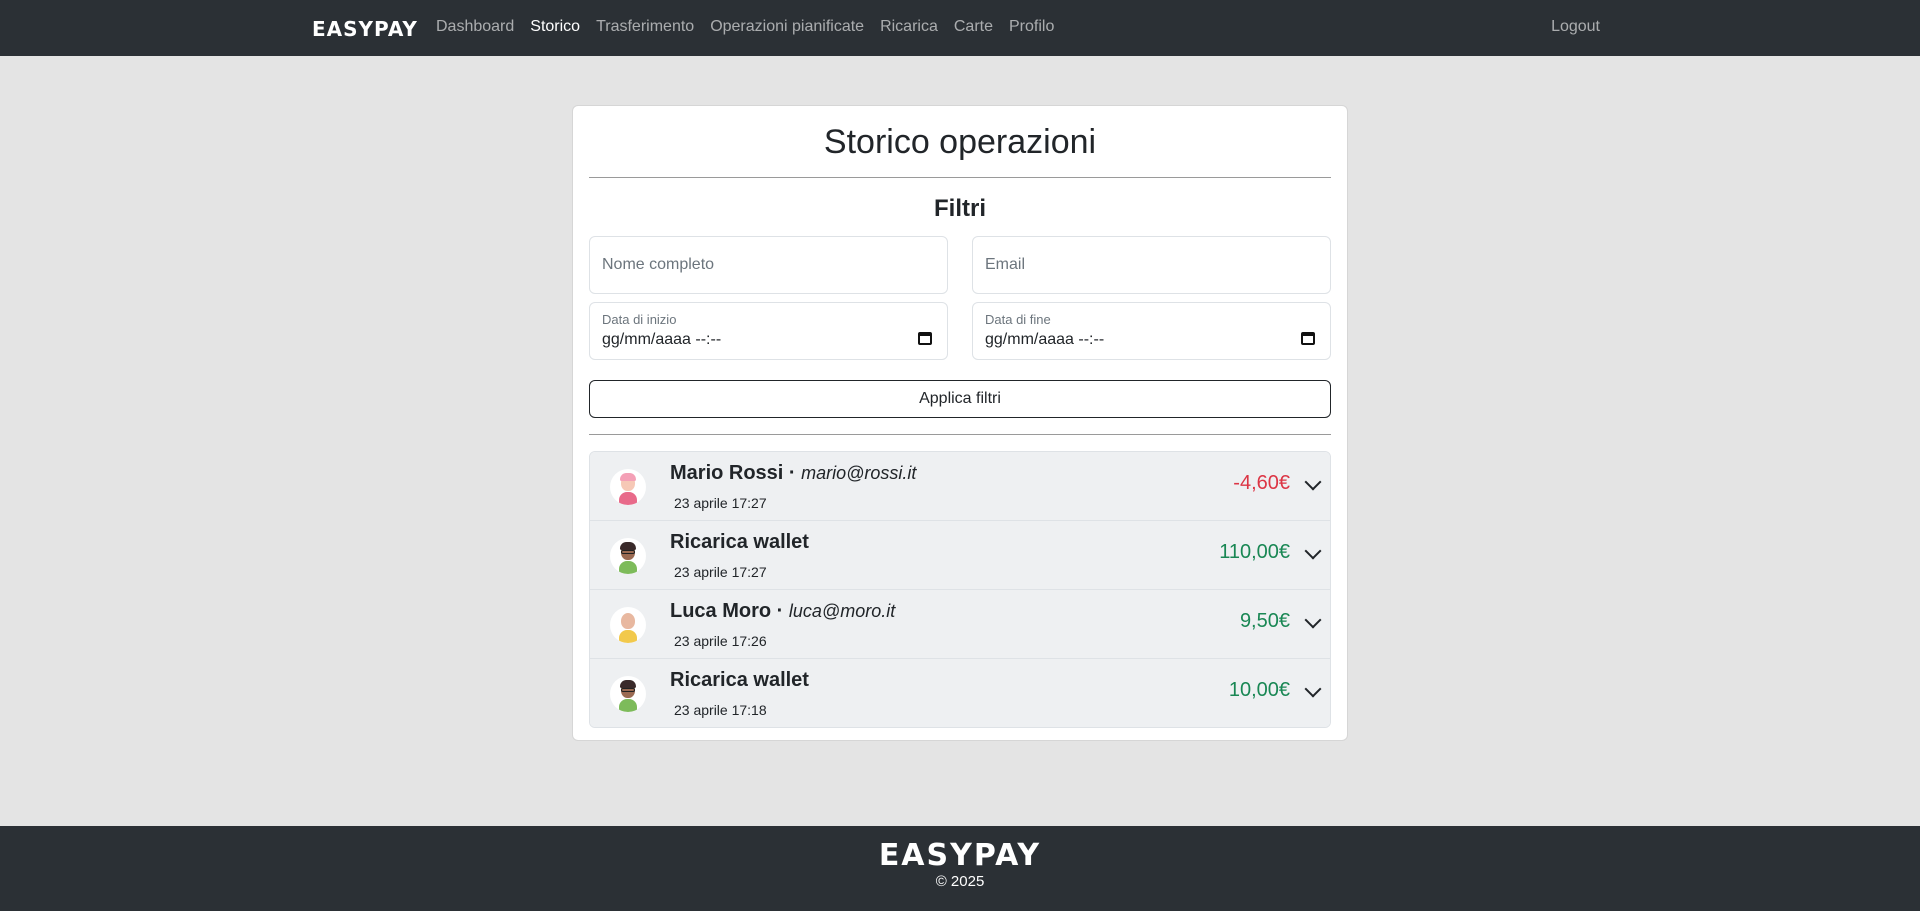 The width and height of the screenshot is (1920, 911). What do you see at coordinates (721, 611) in the screenshot?
I see `transaction-name: Luca Moro` at bounding box center [721, 611].